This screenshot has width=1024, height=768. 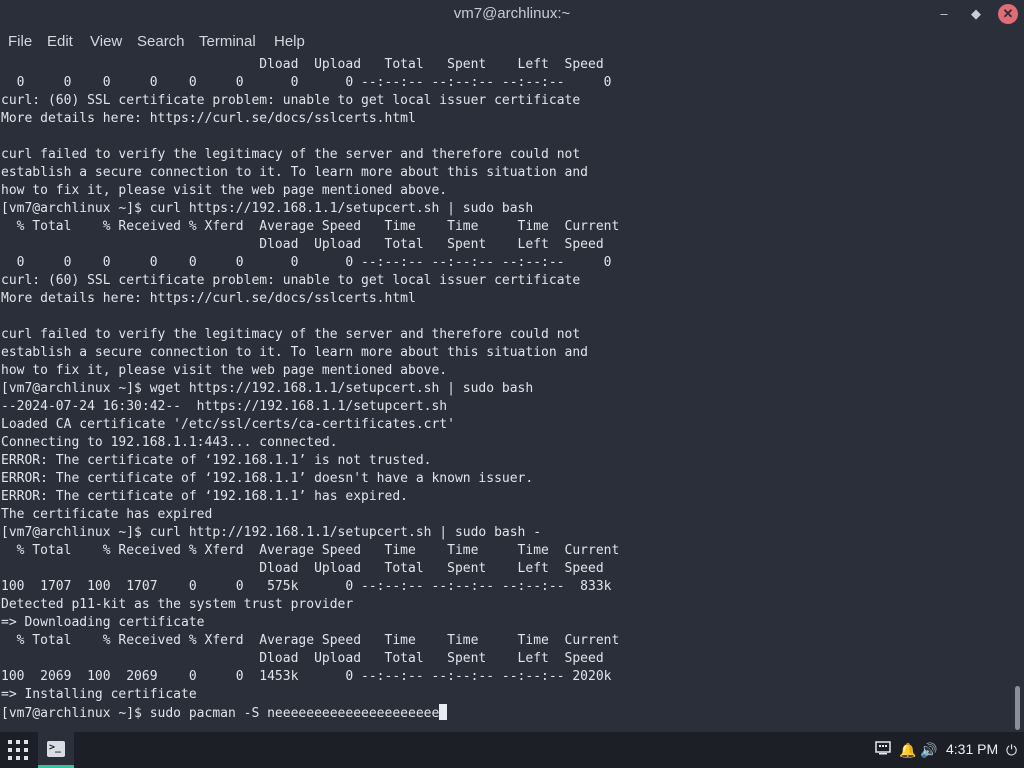 I want to click on window-title: vm7@archlinux:~, so click(x=512, y=13).